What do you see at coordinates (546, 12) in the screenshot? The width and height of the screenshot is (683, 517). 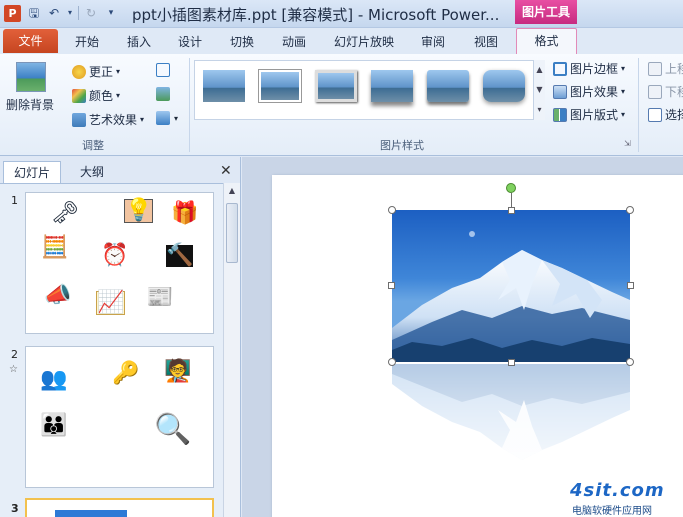 I see `picture-tools-header: 图片工具` at bounding box center [546, 12].